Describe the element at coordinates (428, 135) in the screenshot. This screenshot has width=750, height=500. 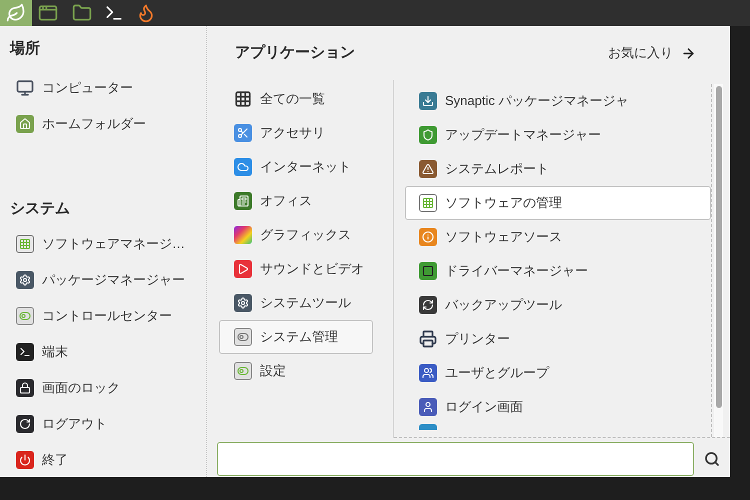
I see `shield-icon` at that location.